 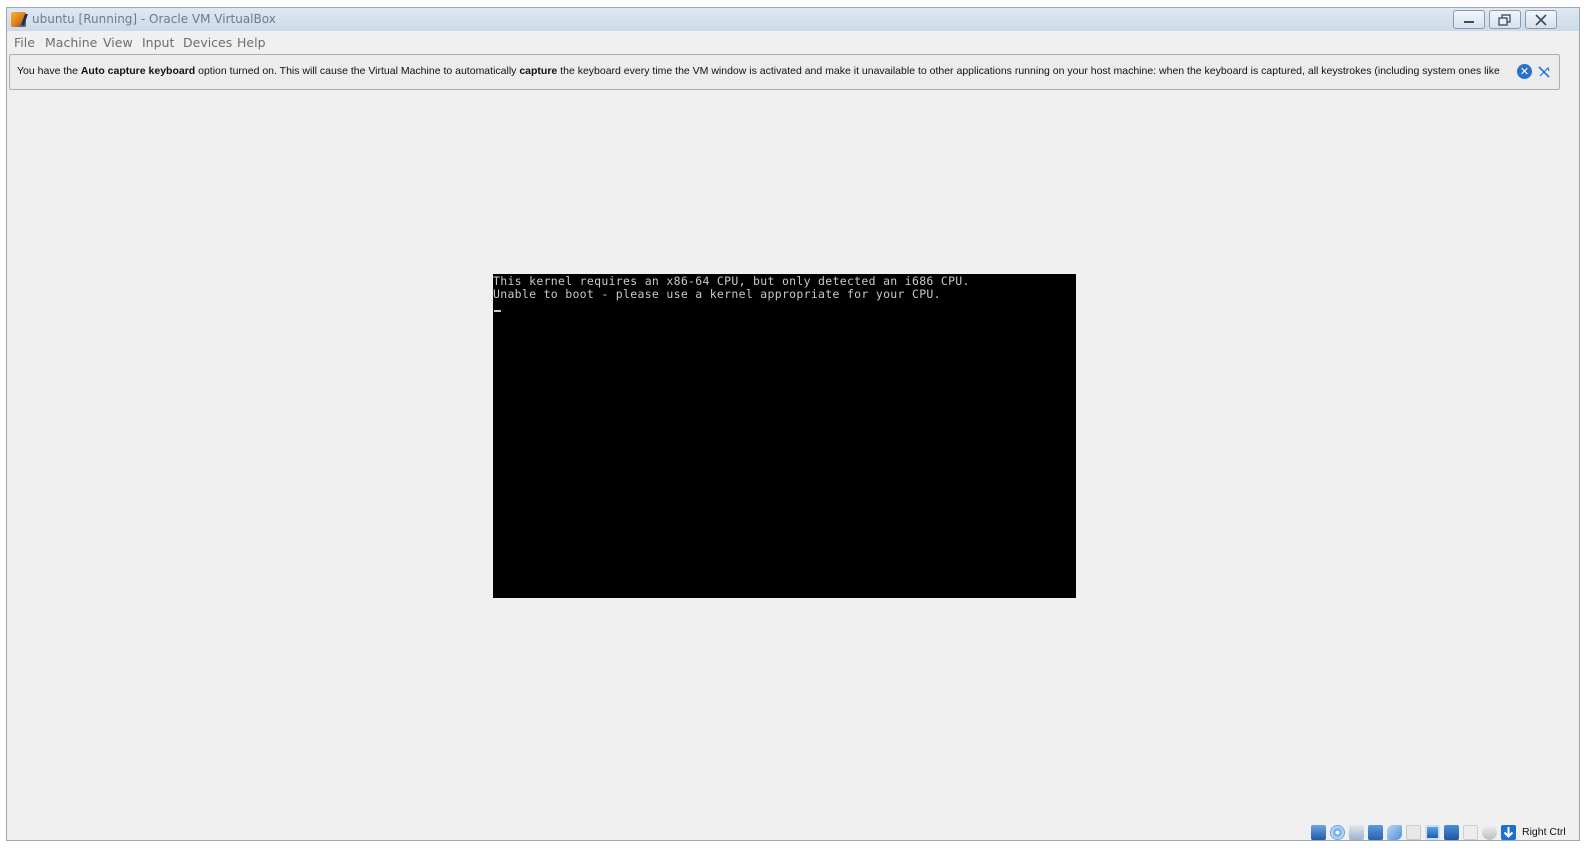 What do you see at coordinates (1432, 832) in the screenshot?
I see `display-icon` at bounding box center [1432, 832].